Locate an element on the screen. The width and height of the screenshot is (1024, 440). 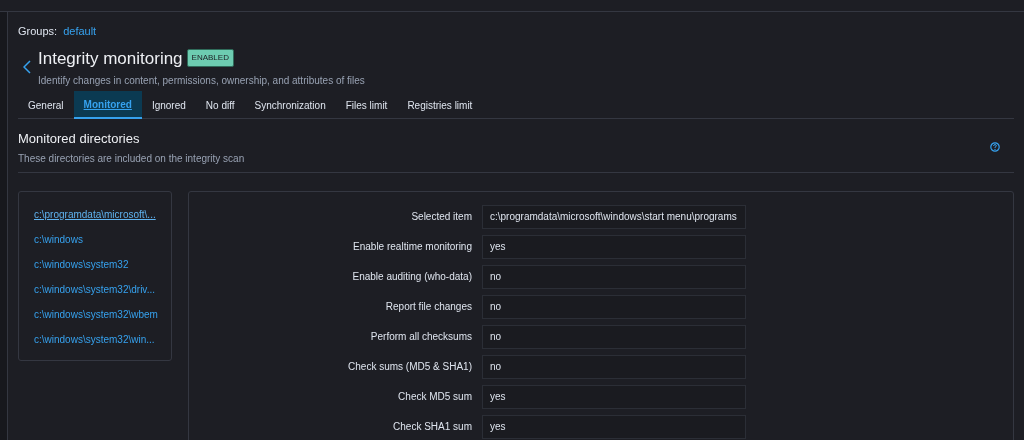
tab: No diff is located at coordinates (220, 105).